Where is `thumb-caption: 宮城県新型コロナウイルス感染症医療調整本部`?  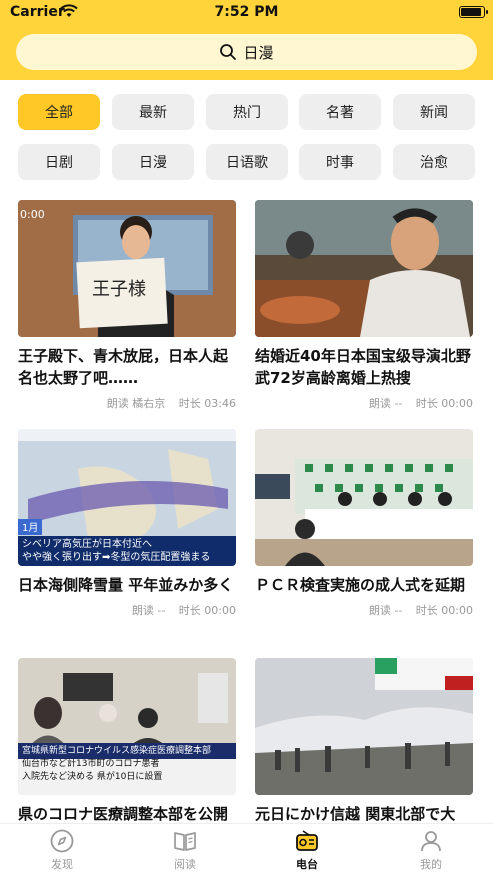
thumb-caption: 宮城県新型コロナウイルス感染症医療調整本部 is located at coordinates (117, 751).